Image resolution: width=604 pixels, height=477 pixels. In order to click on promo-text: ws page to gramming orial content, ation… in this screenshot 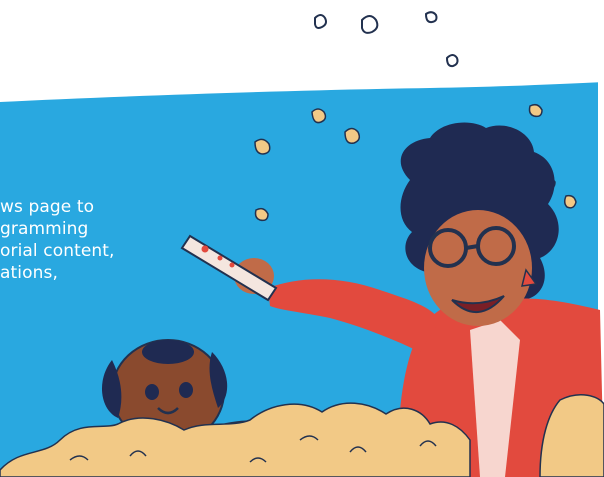, I will do `click(100, 240)`.